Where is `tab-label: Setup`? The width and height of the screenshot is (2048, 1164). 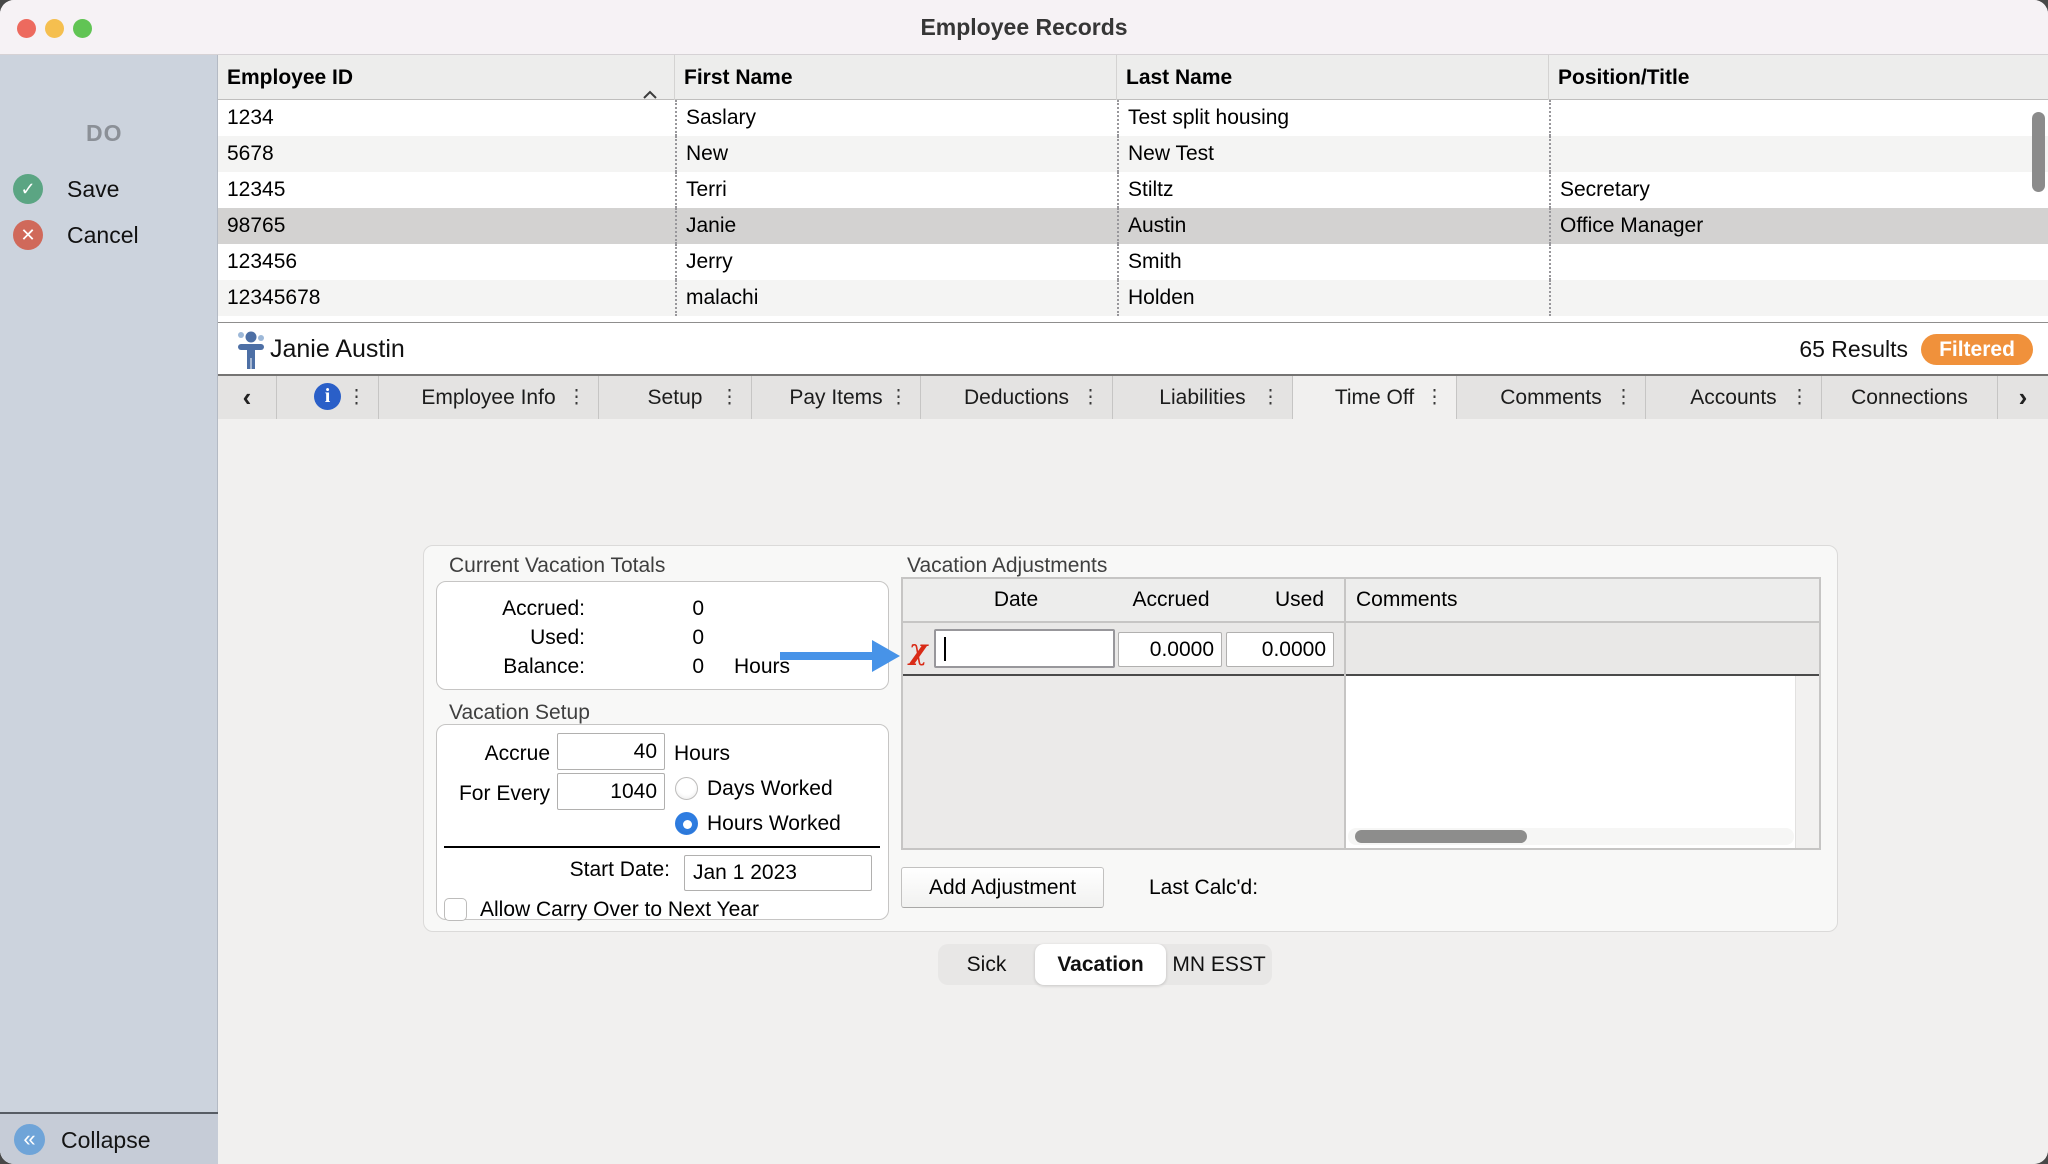 tab-label: Setup is located at coordinates (675, 397).